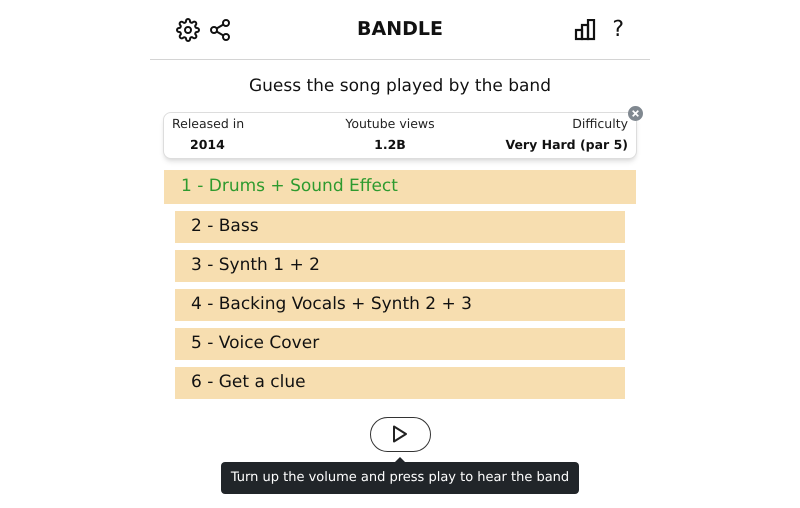 The width and height of the screenshot is (800, 508). Describe the element at coordinates (635, 113) in the screenshot. I see `close-icon` at that location.